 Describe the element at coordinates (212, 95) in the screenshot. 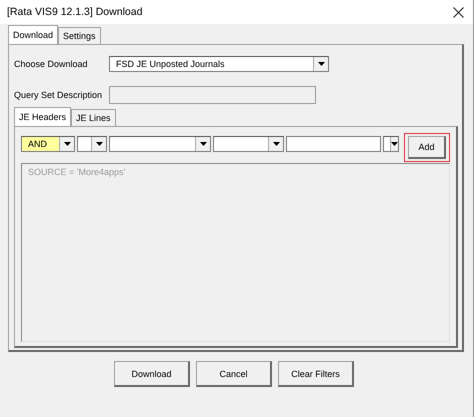

I see `description-field` at that location.